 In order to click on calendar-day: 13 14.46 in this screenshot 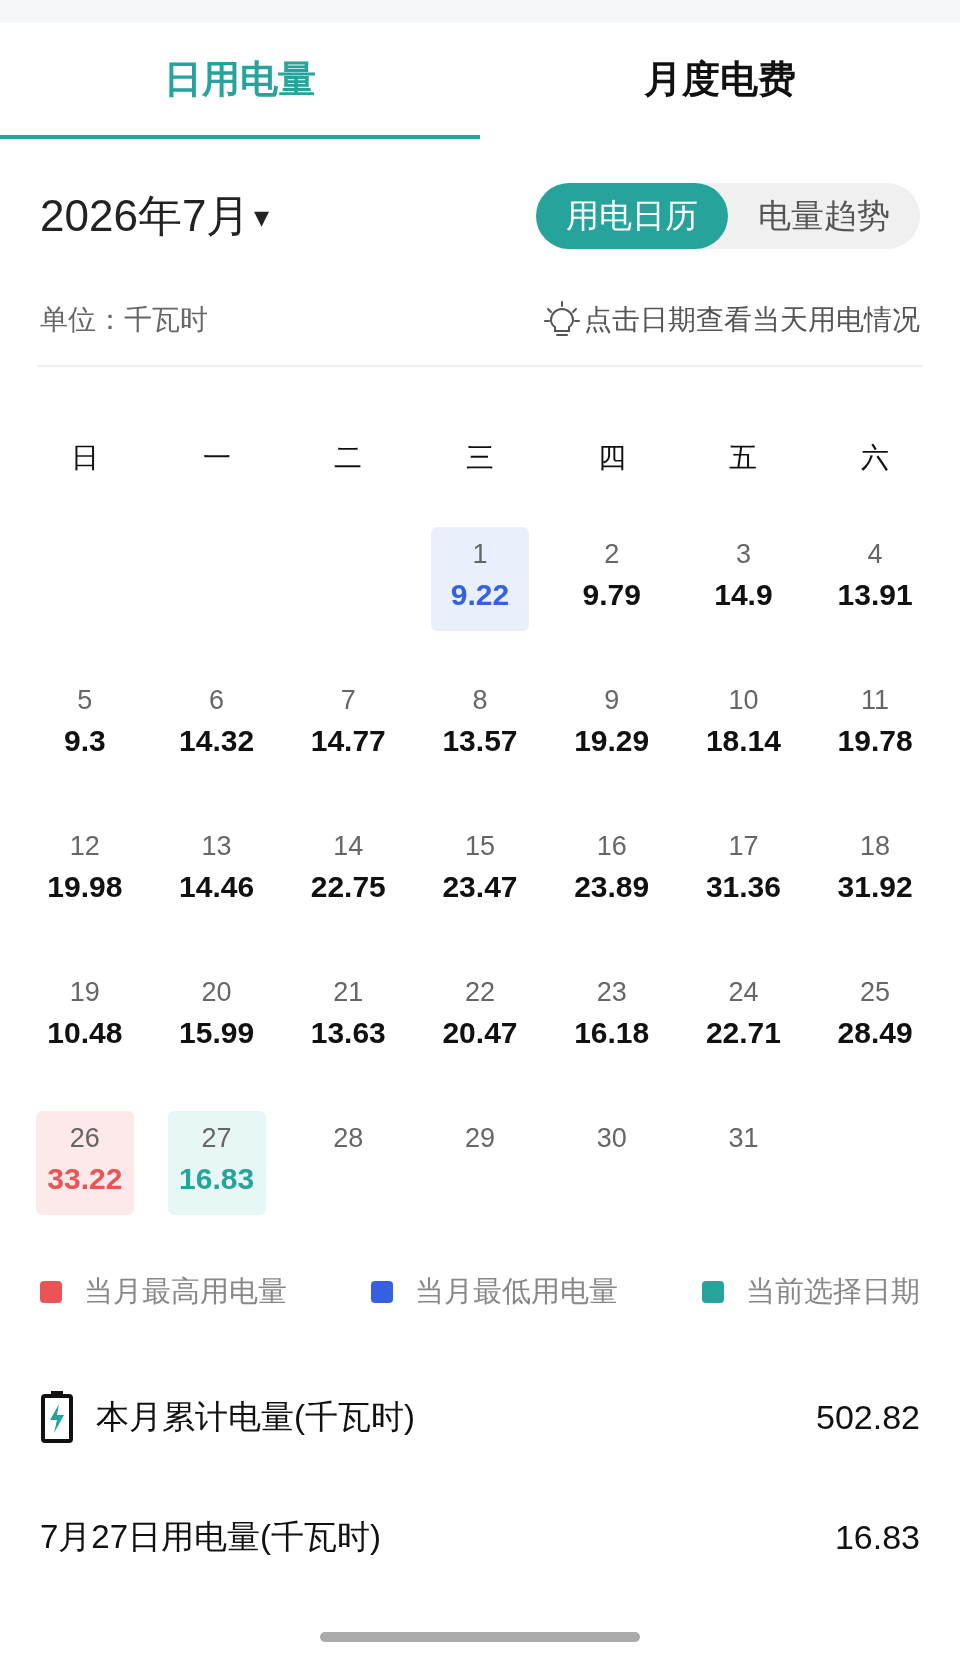, I will do `click(216, 871)`.